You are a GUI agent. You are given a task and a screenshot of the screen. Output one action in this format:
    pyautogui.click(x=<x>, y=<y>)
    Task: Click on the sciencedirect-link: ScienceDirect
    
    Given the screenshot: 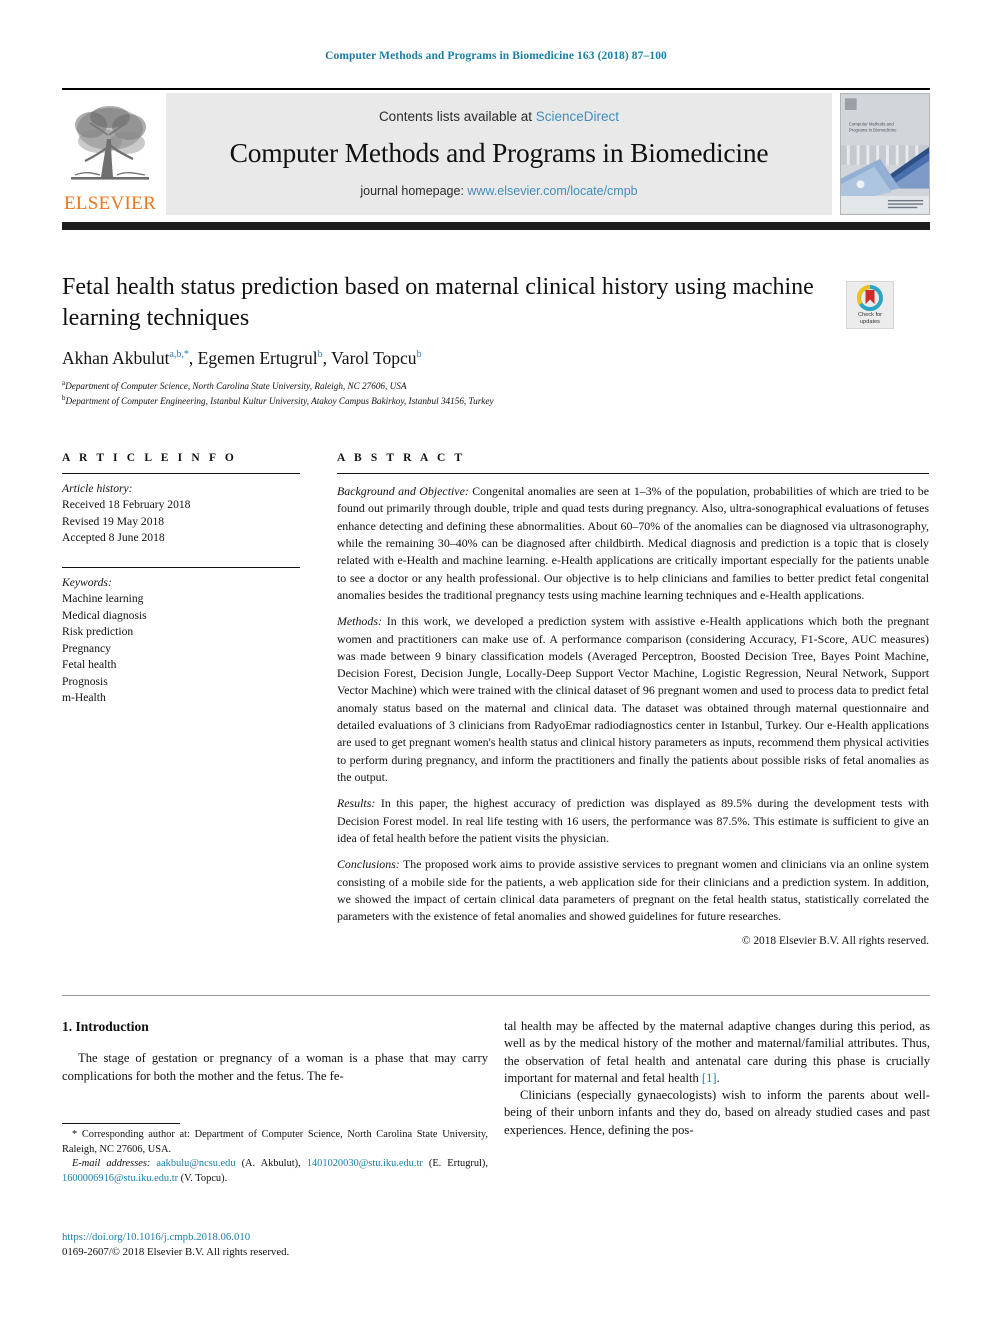 What is the action you would take?
    pyautogui.click(x=577, y=116)
    